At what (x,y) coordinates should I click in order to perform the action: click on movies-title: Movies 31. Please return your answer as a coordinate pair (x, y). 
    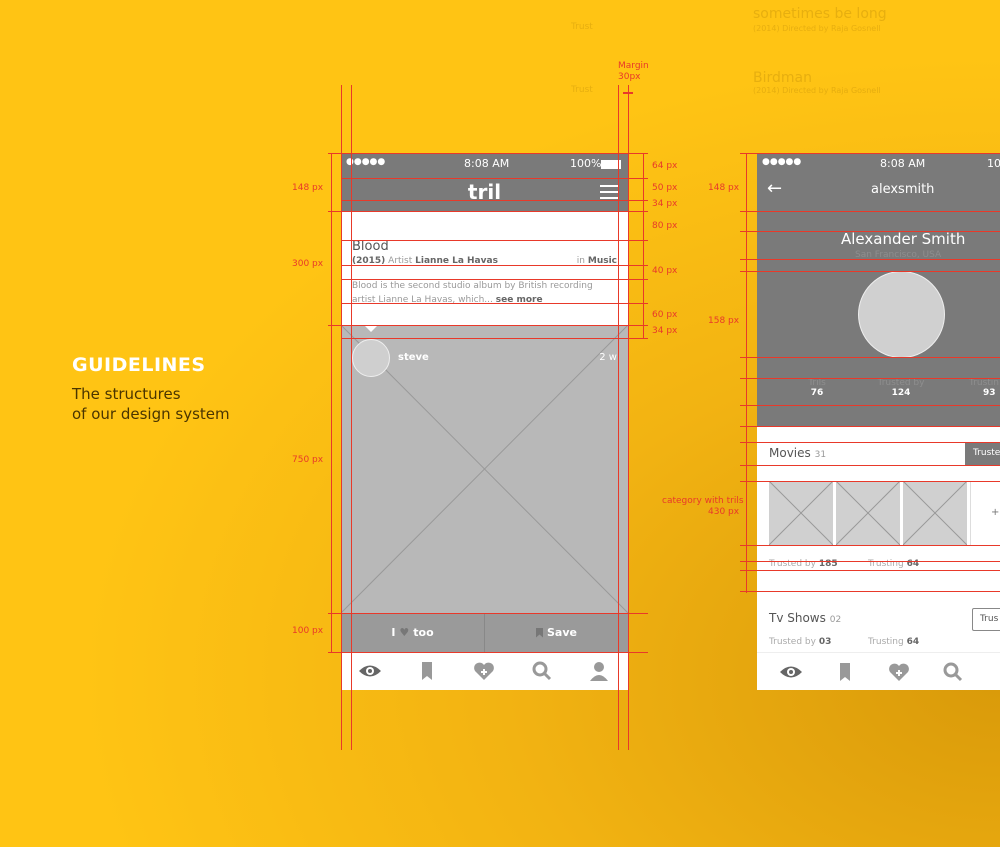
    Looking at the image, I should click on (798, 453).